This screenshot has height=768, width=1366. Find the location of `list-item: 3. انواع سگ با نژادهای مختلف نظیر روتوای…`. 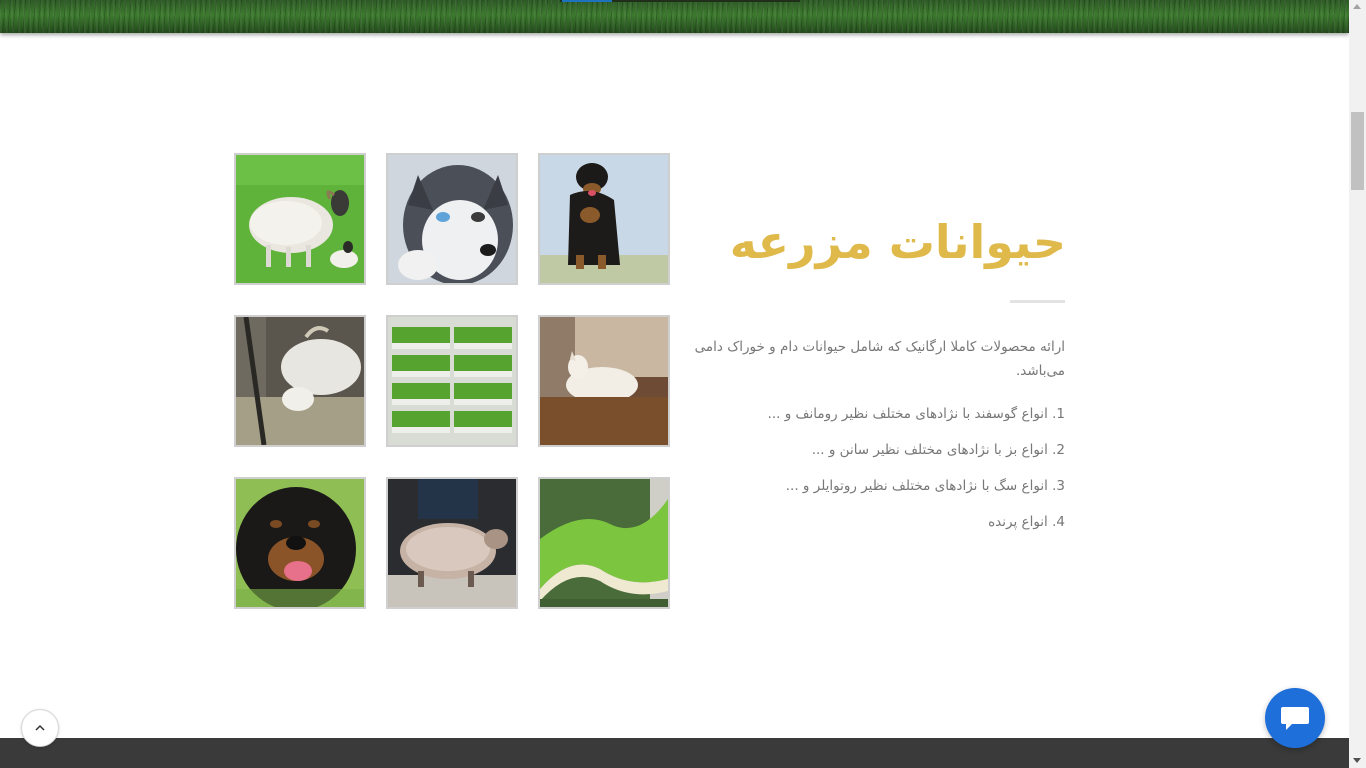

list-item: 3. انواع سگ با نژادهای مختلف نظیر روتوای… is located at coordinates (925, 486).